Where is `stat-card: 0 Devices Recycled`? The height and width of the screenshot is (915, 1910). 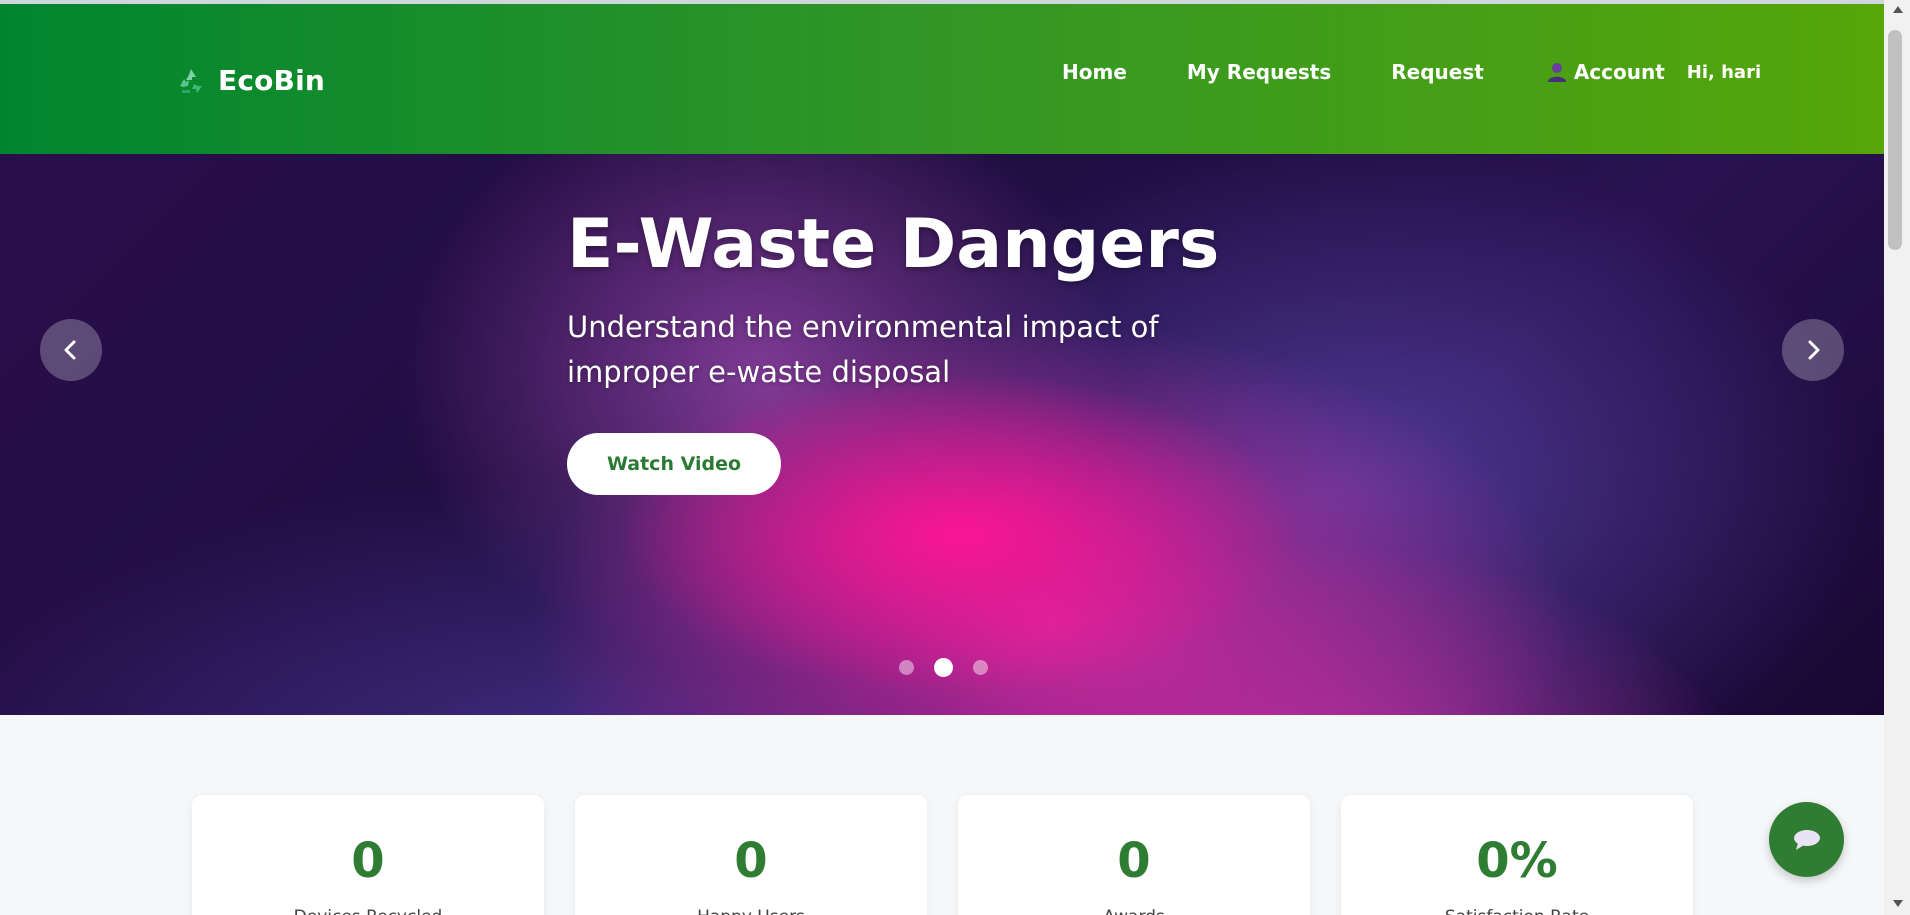
stat-card: 0 Devices Recycled is located at coordinates (368, 855).